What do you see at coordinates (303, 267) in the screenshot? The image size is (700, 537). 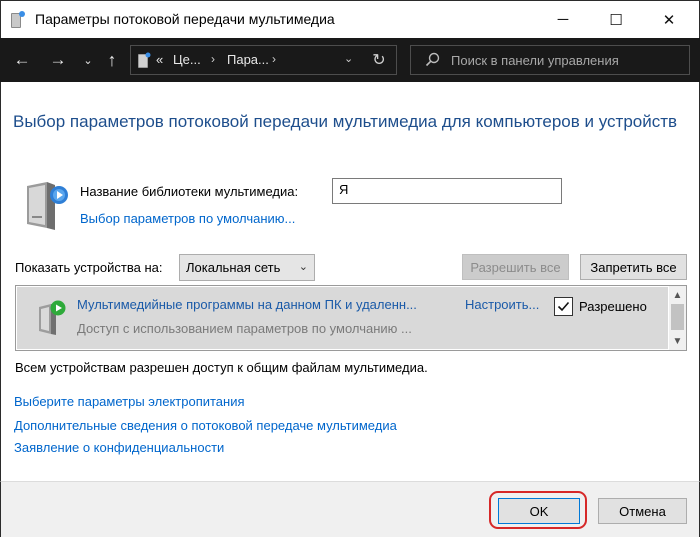 I see `chevron-down-icon: ⌄` at bounding box center [303, 267].